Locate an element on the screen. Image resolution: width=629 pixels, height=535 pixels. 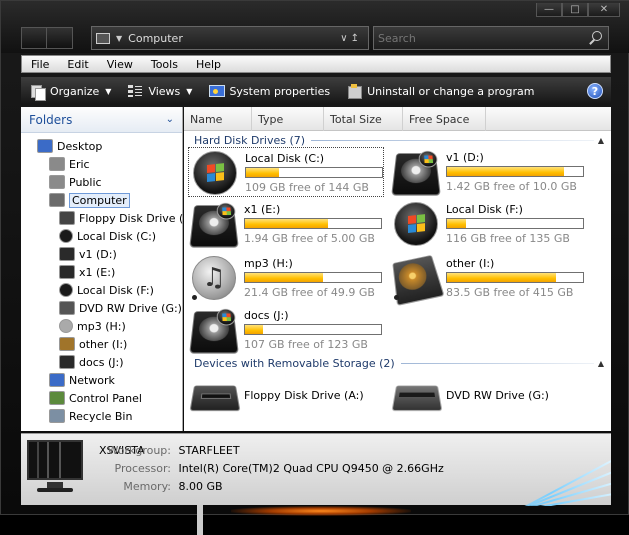
drive-tile: ♫ mp3 (H:) 21.4 GB free of 49.9 GB is located at coordinates (286, 278).